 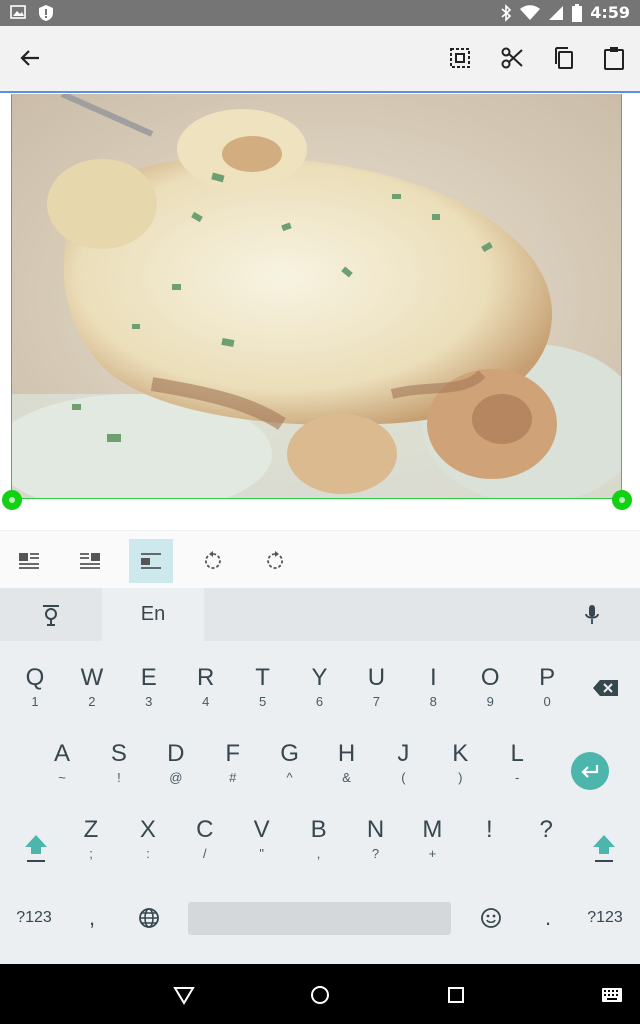 What do you see at coordinates (460, 753) in the screenshot?
I see `key-label: K` at bounding box center [460, 753].